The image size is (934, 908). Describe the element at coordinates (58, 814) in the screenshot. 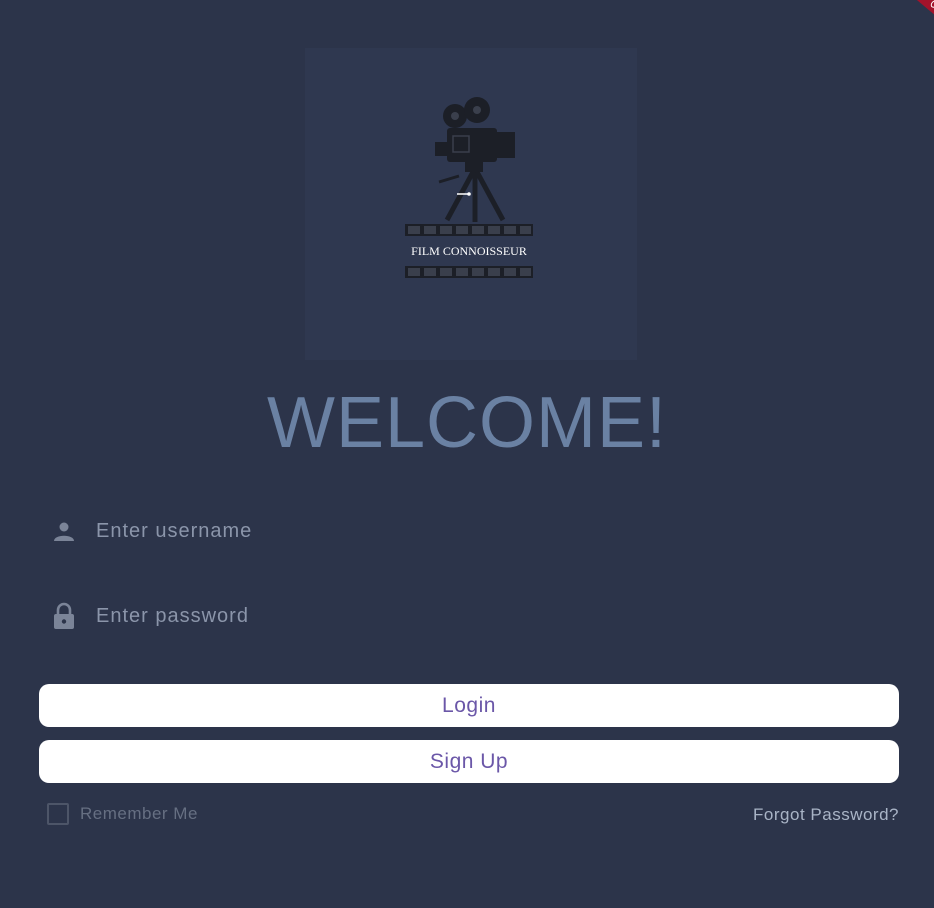

I see `remember-me-checkbox` at that location.